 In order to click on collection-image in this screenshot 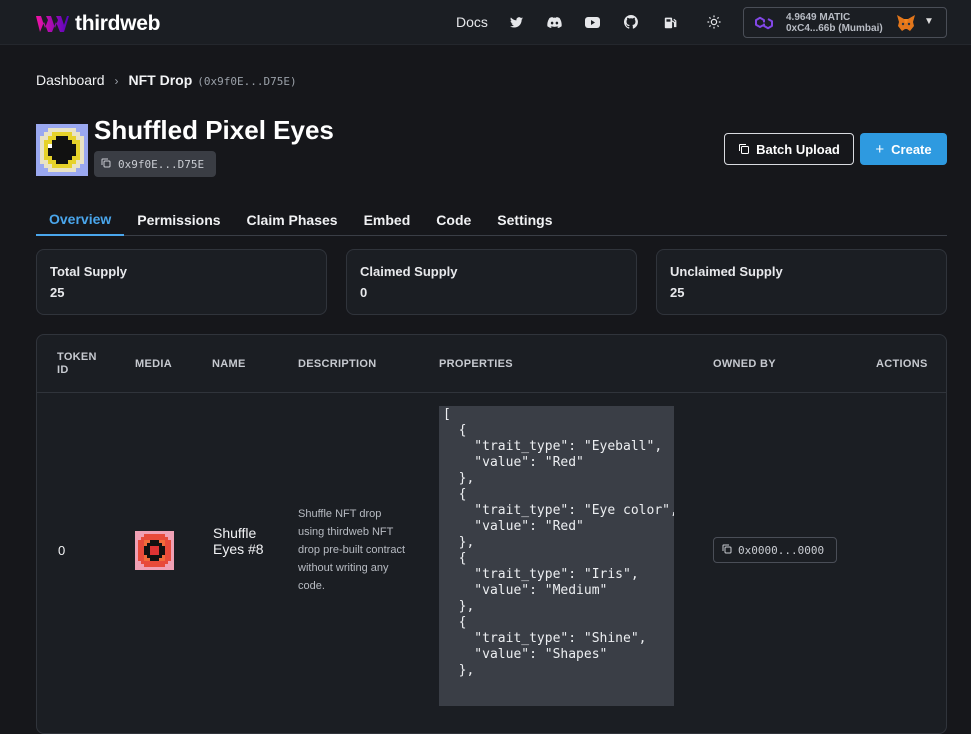, I will do `click(62, 150)`.